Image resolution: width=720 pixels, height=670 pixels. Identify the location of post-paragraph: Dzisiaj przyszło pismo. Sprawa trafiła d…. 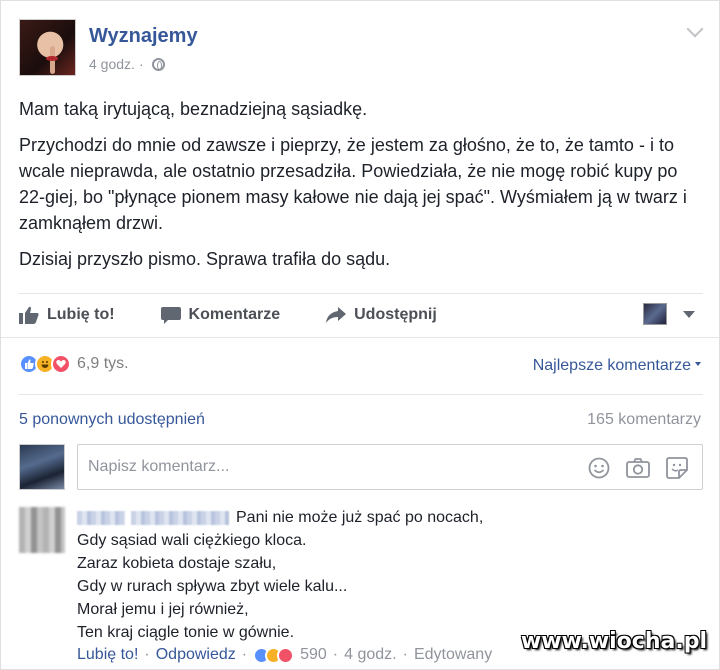
(205, 259).